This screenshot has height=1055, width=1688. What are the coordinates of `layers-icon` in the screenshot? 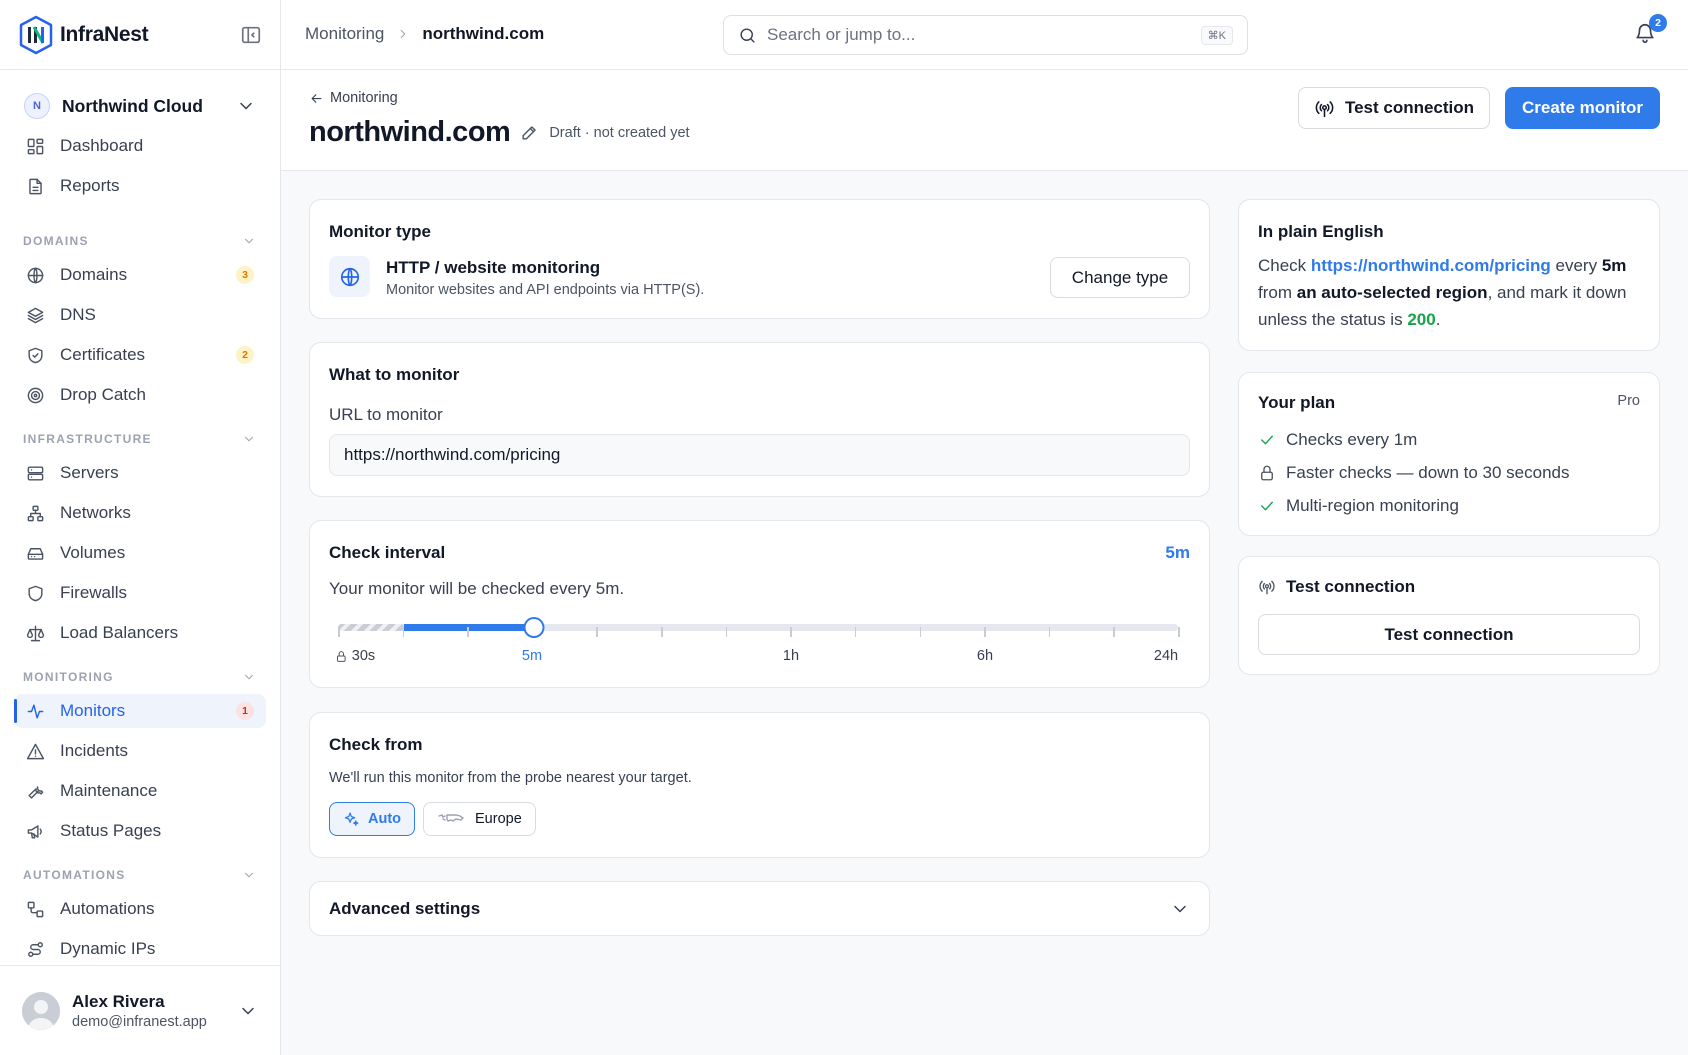 It's located at (35, 315).